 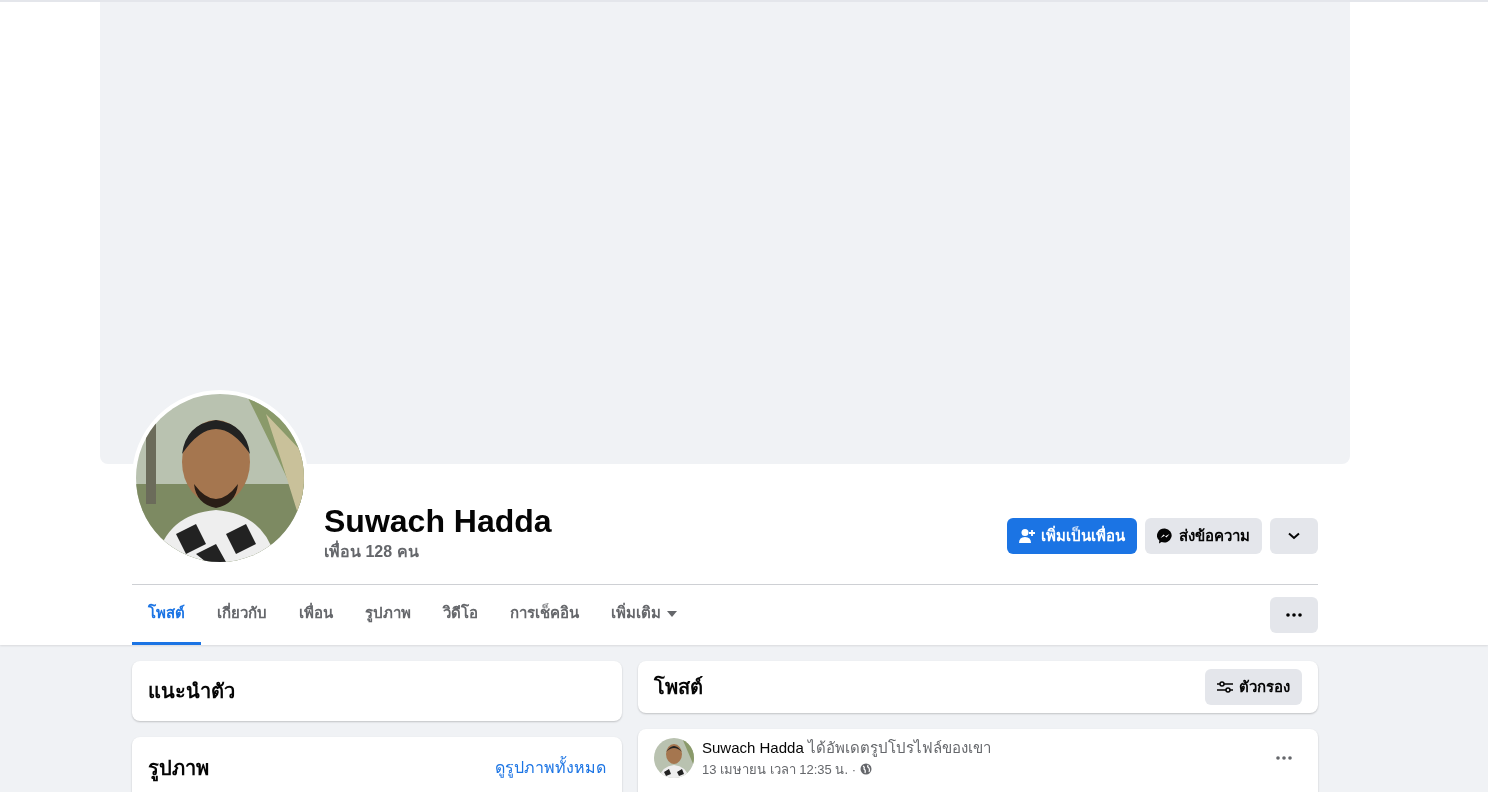 I want to click on profile-name: Suwach Hadda, so click(x=438, y=521).